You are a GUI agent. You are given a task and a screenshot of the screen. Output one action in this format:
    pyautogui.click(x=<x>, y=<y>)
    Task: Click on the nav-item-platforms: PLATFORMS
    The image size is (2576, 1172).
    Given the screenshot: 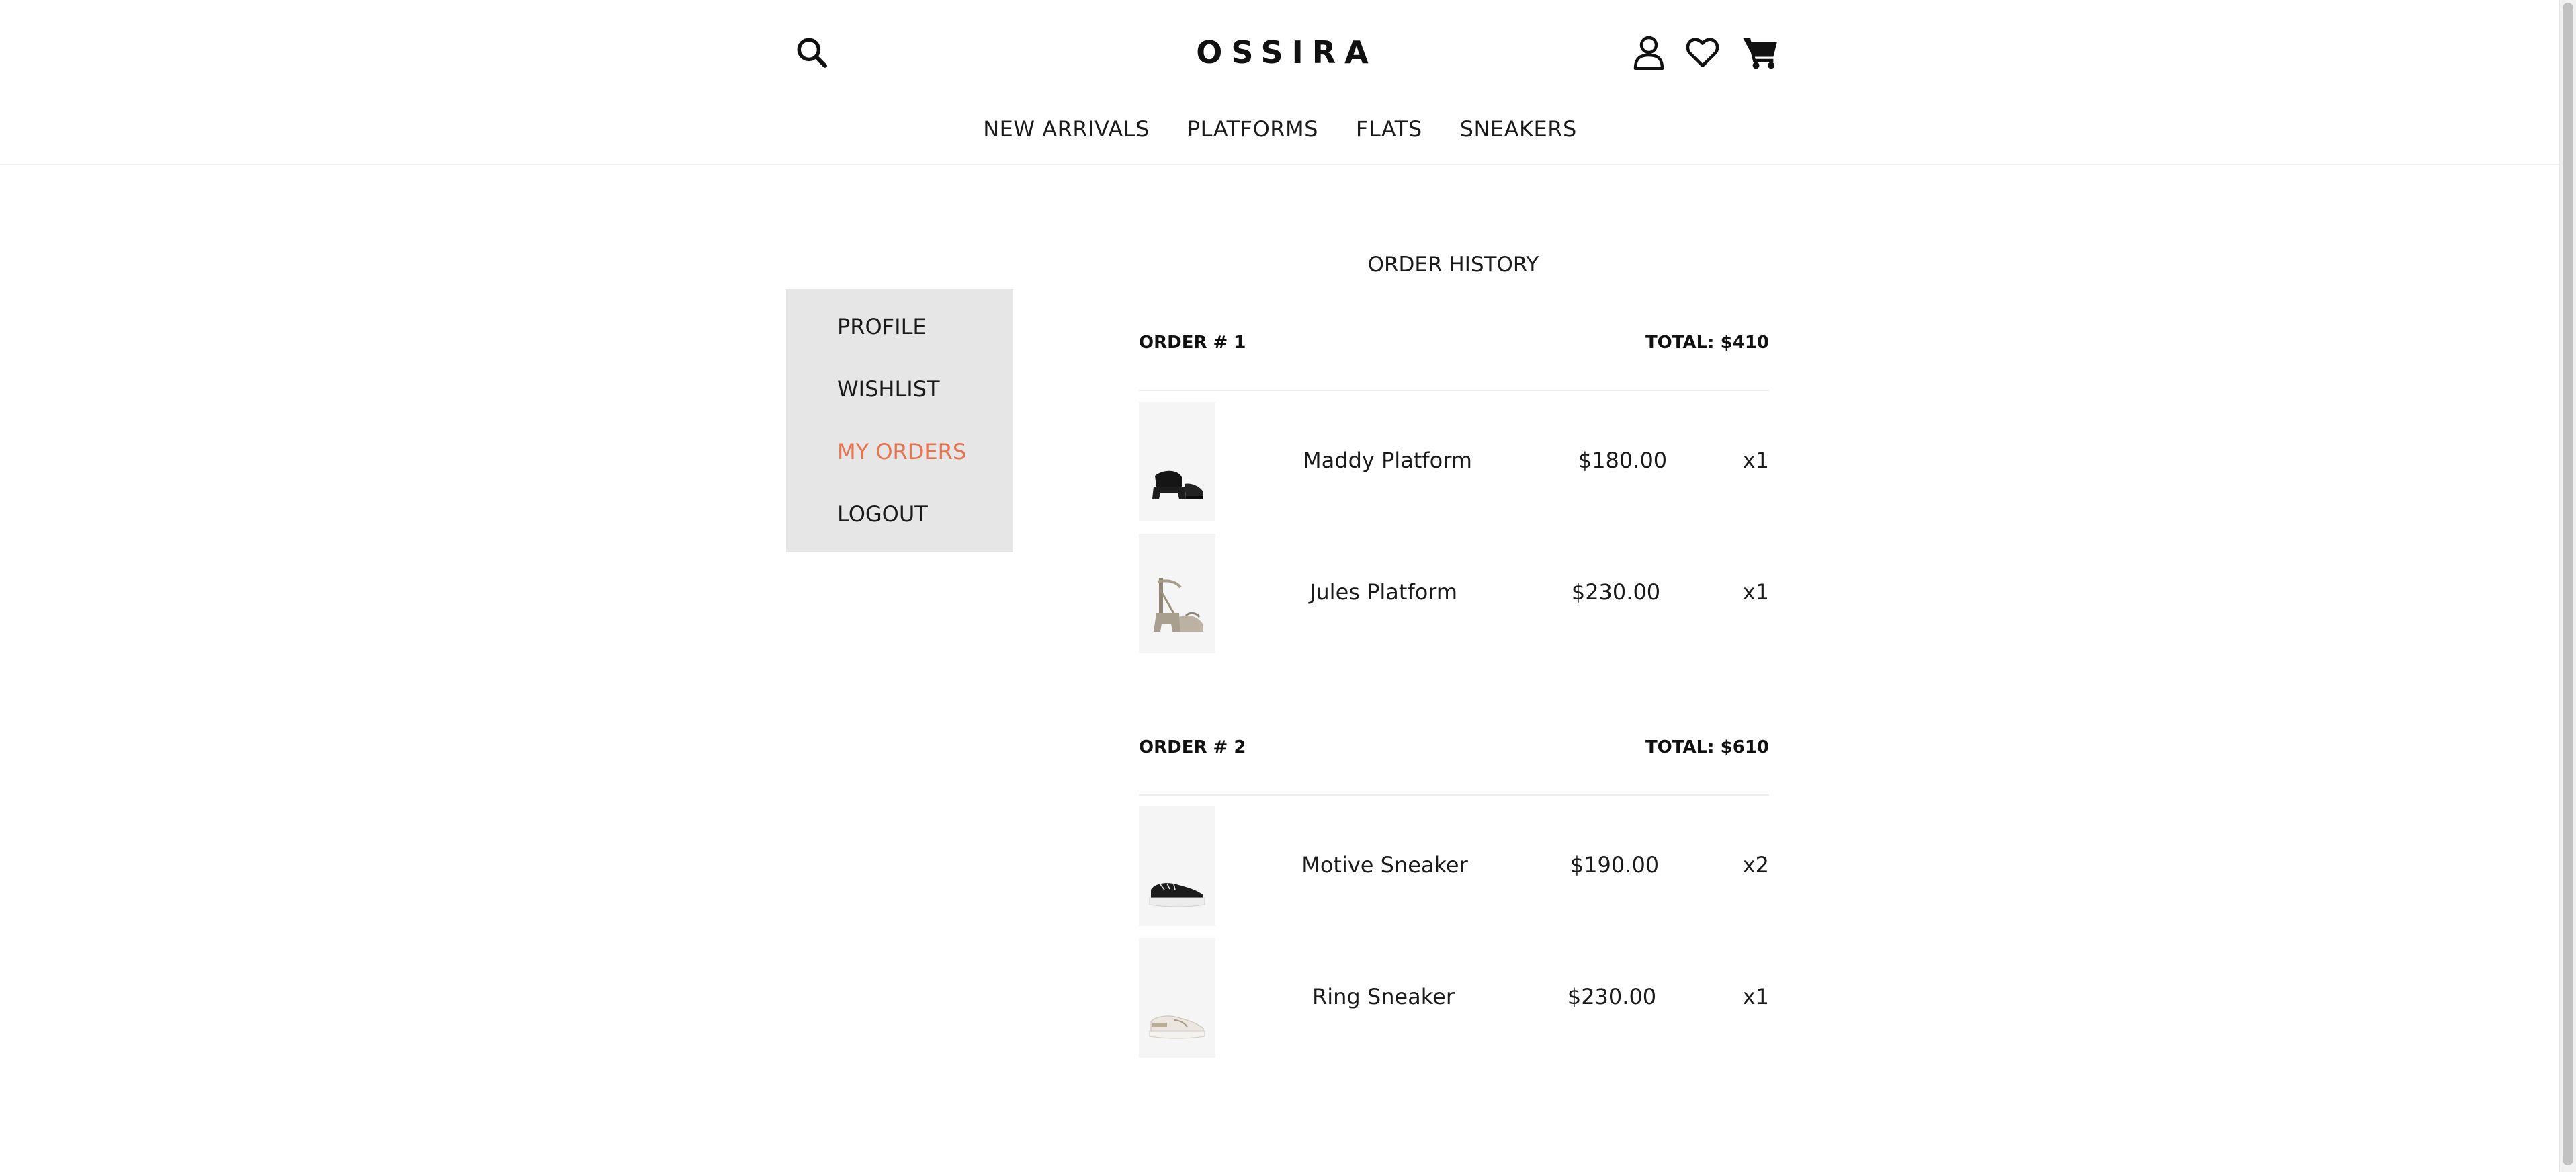 What is the action you would take?
    pyautogui.click(x=1252, y=129)
    